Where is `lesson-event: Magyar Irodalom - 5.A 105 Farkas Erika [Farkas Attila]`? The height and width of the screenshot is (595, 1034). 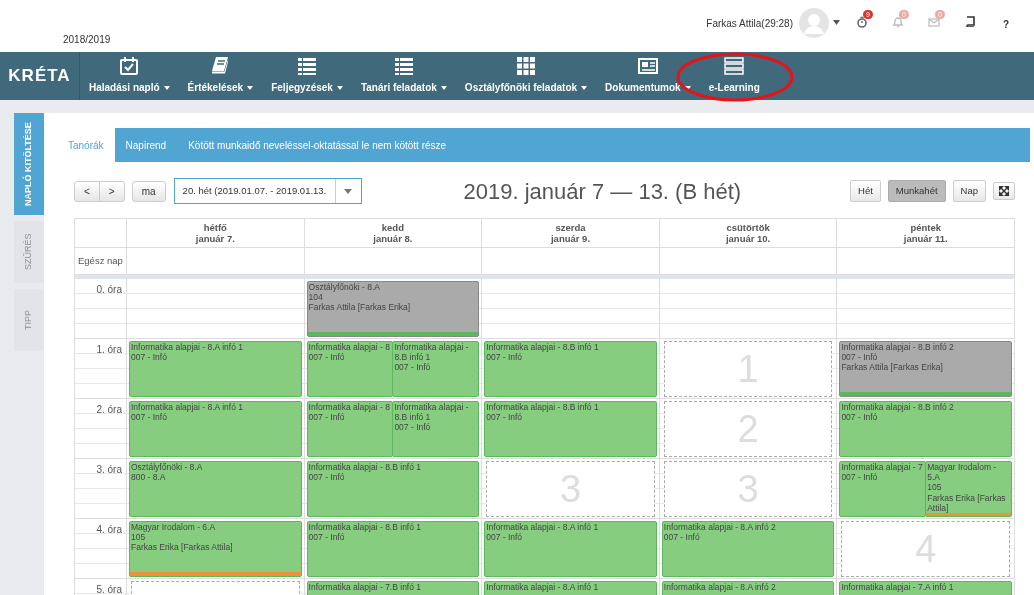
lesson-event: Magyar Irodalom - 5.A 105 Farkas Erika [Farkas Attila] is located at coordinates (968, 489).